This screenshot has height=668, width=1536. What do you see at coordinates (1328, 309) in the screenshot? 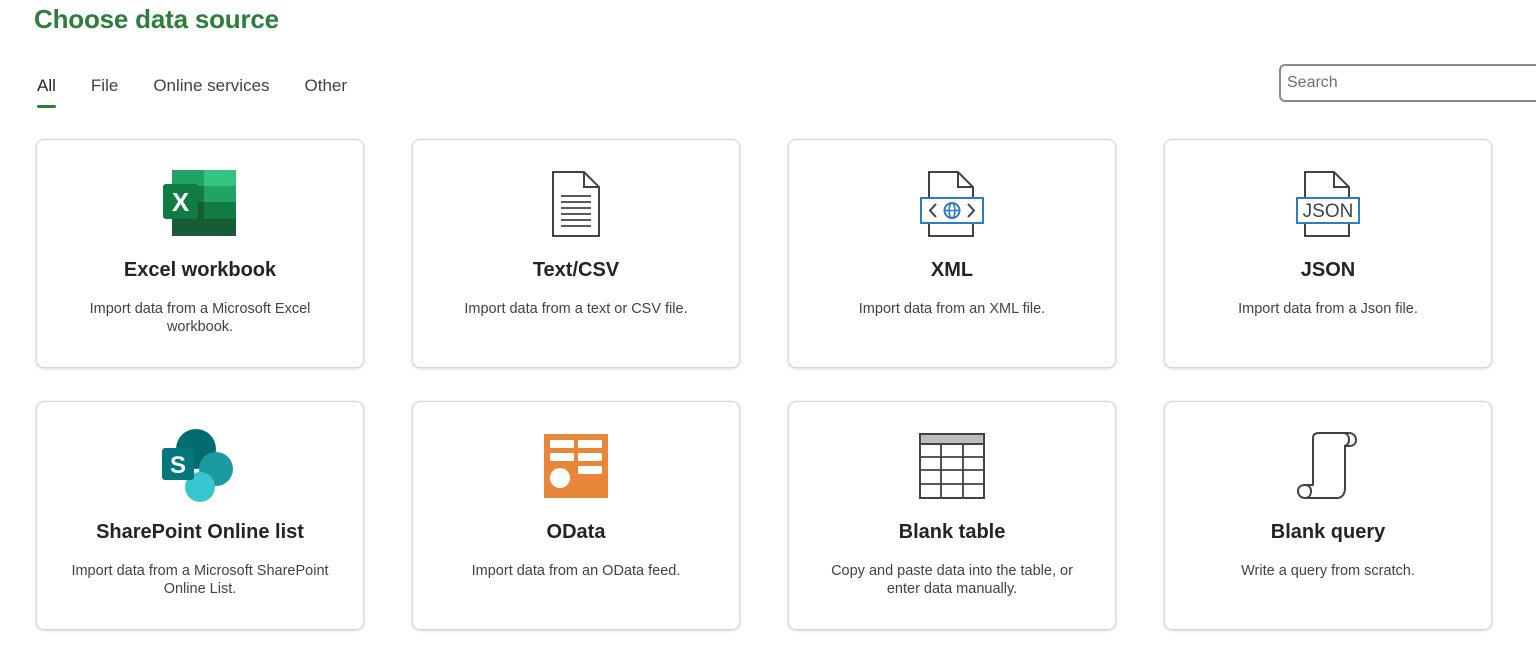
I see `card-description: Import data from a Json file.` at bounding box center [1328, 309].